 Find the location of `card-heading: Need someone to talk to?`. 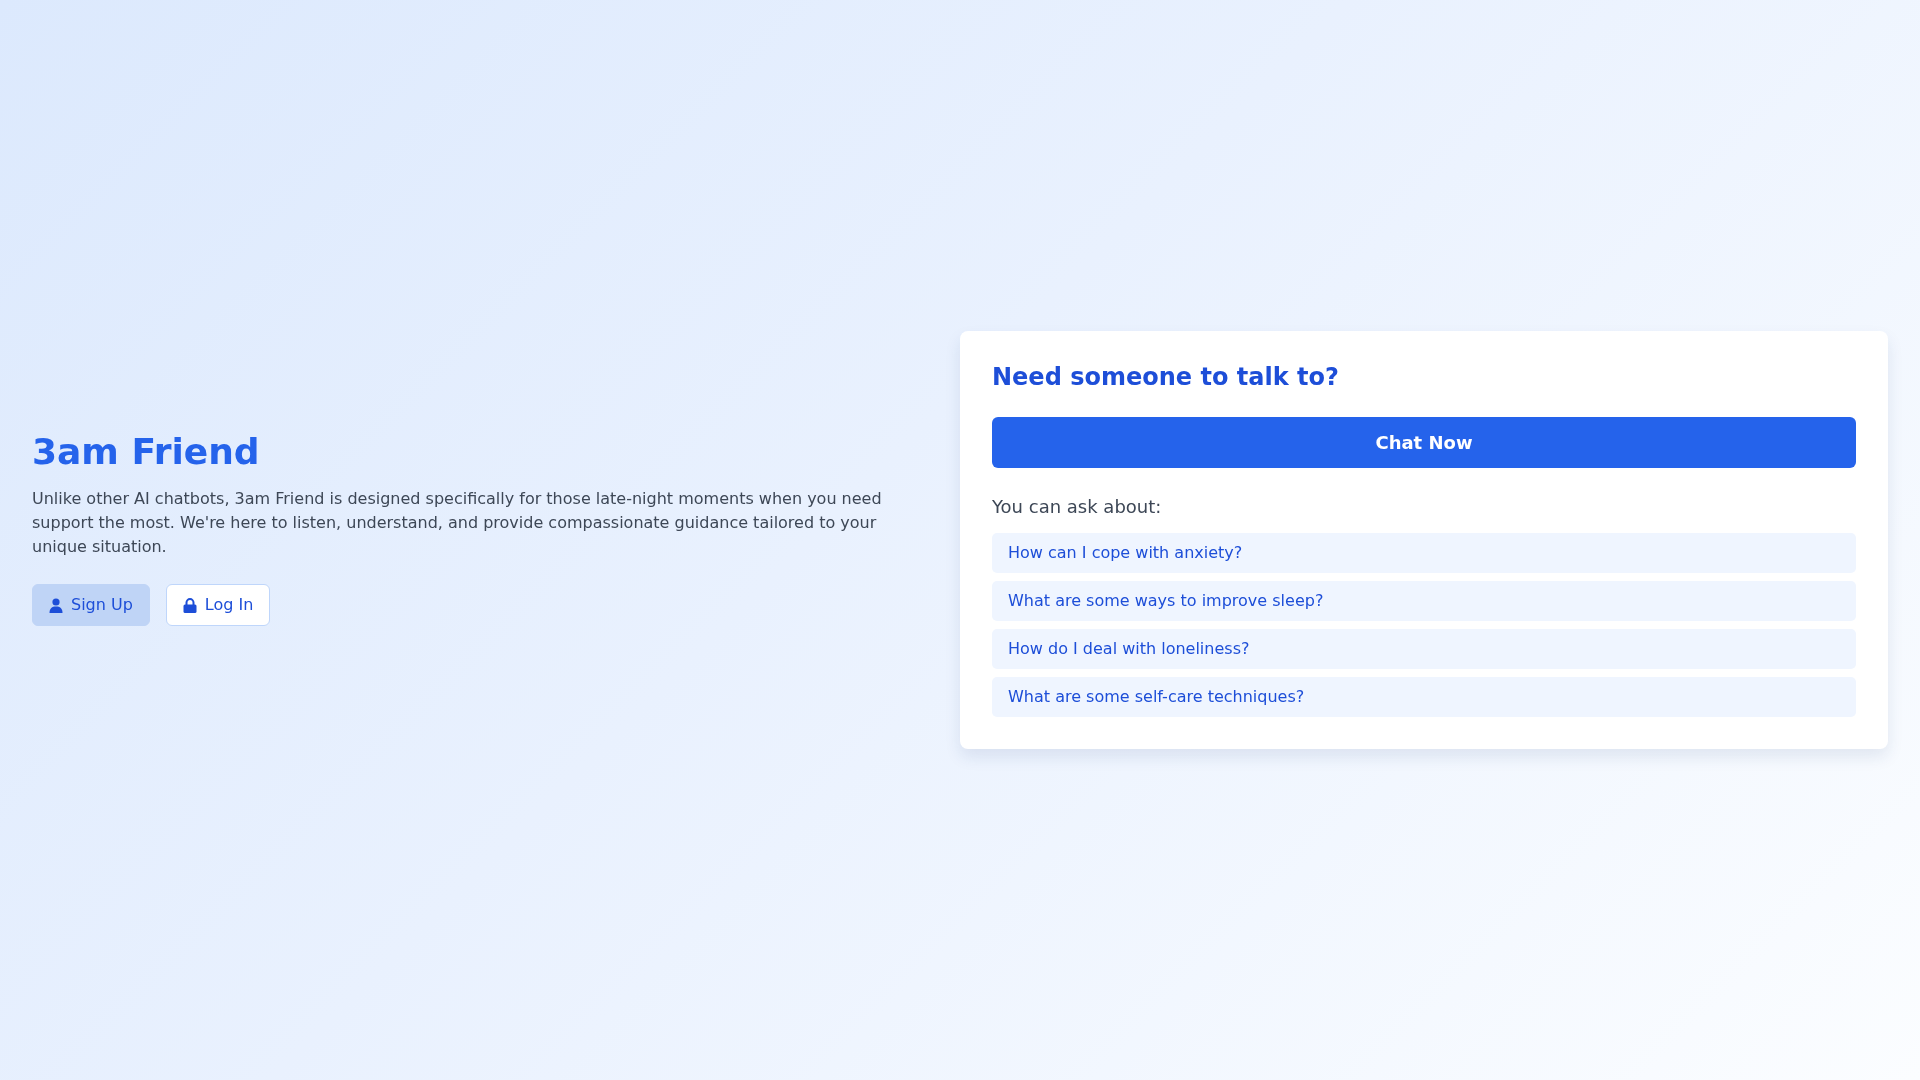

card-heading: Need someone to talk to? is located at coordinates (1166, 377).